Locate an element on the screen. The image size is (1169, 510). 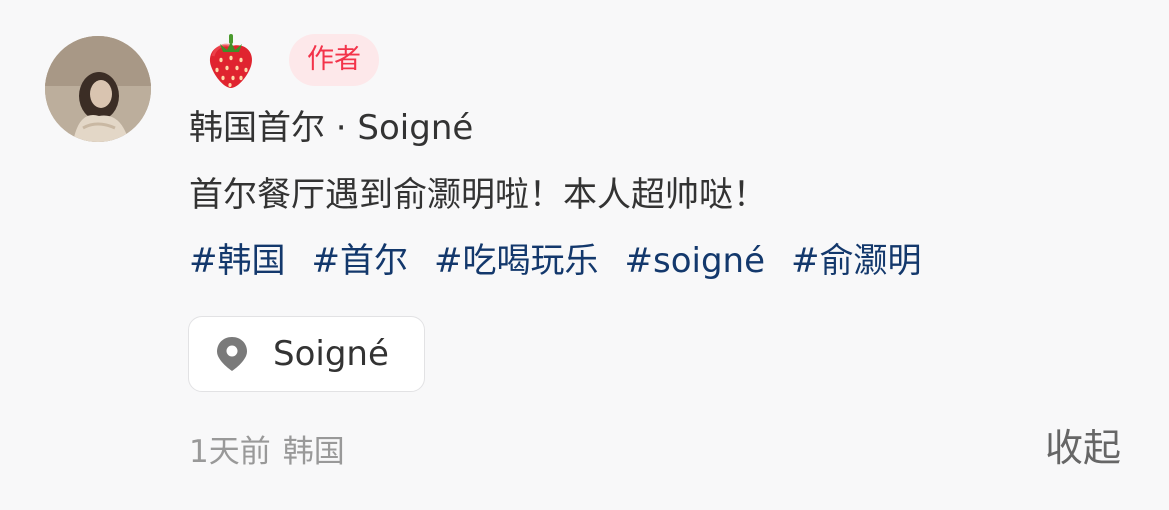
hashtag-link: #韩国 is located at coordinates (237, 261).